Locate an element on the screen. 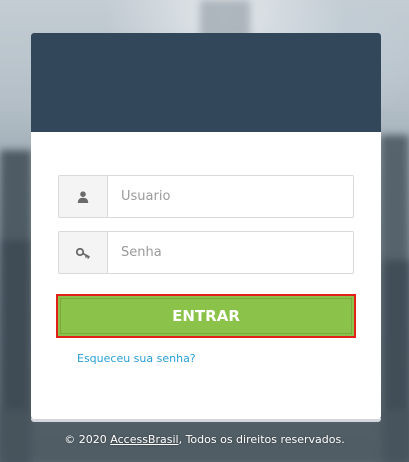 The height and width of the screenshot is (462, 409). forgot-password-link: Esqueceu sua senha? is located at coordinates (136, 358).